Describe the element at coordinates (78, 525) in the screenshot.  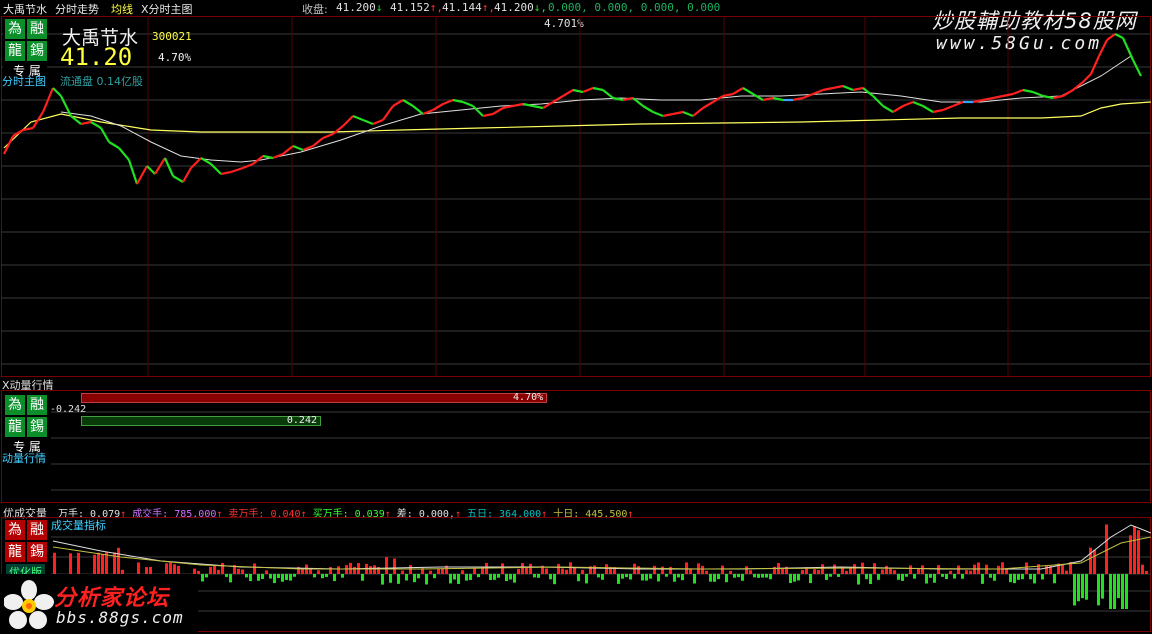
I see `volume-panel-label: 成交量指标` at that location.